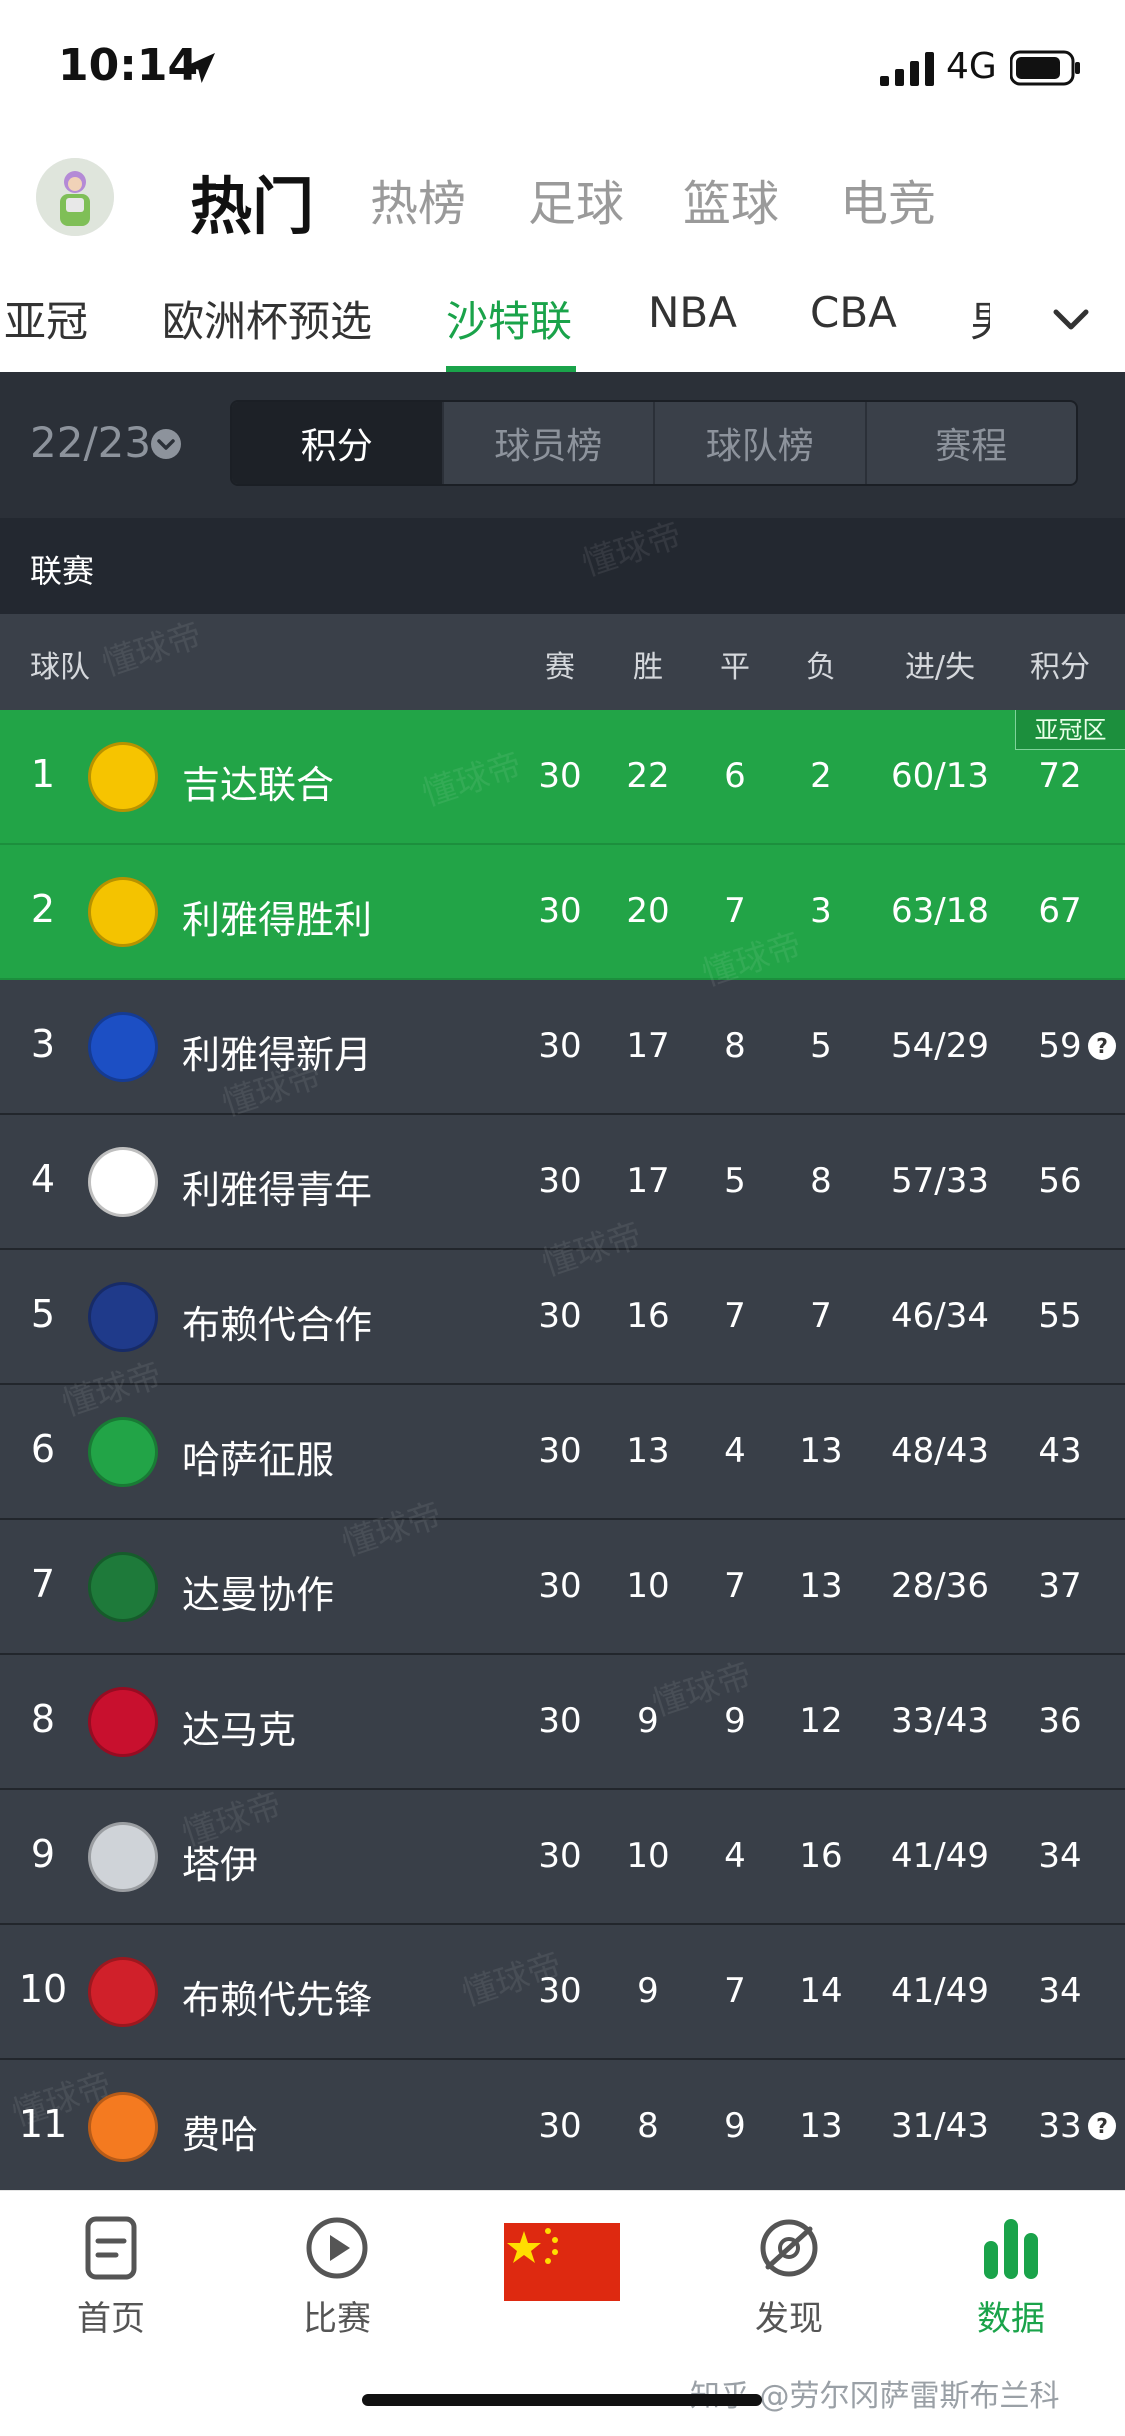  I want to click on header-points: 积分, so click(1060, 667).